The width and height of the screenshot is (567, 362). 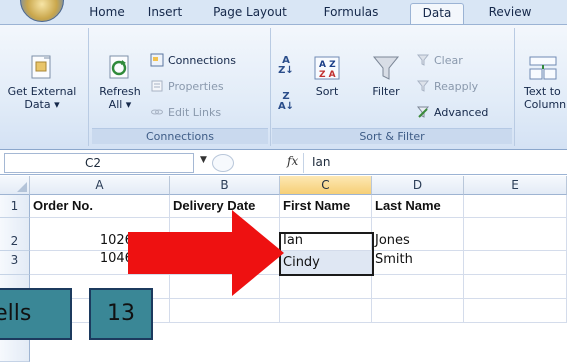 I want to click on tab-home: Home, so click(x=107, y=13).